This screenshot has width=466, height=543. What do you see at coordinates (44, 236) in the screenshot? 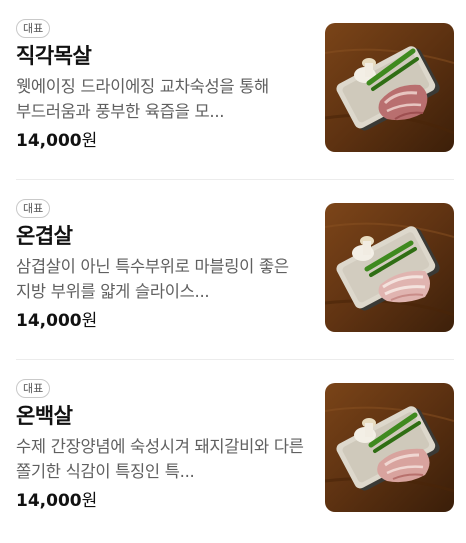
I see `menu-item-name: 온겹살` at bounding box center [44, 236].